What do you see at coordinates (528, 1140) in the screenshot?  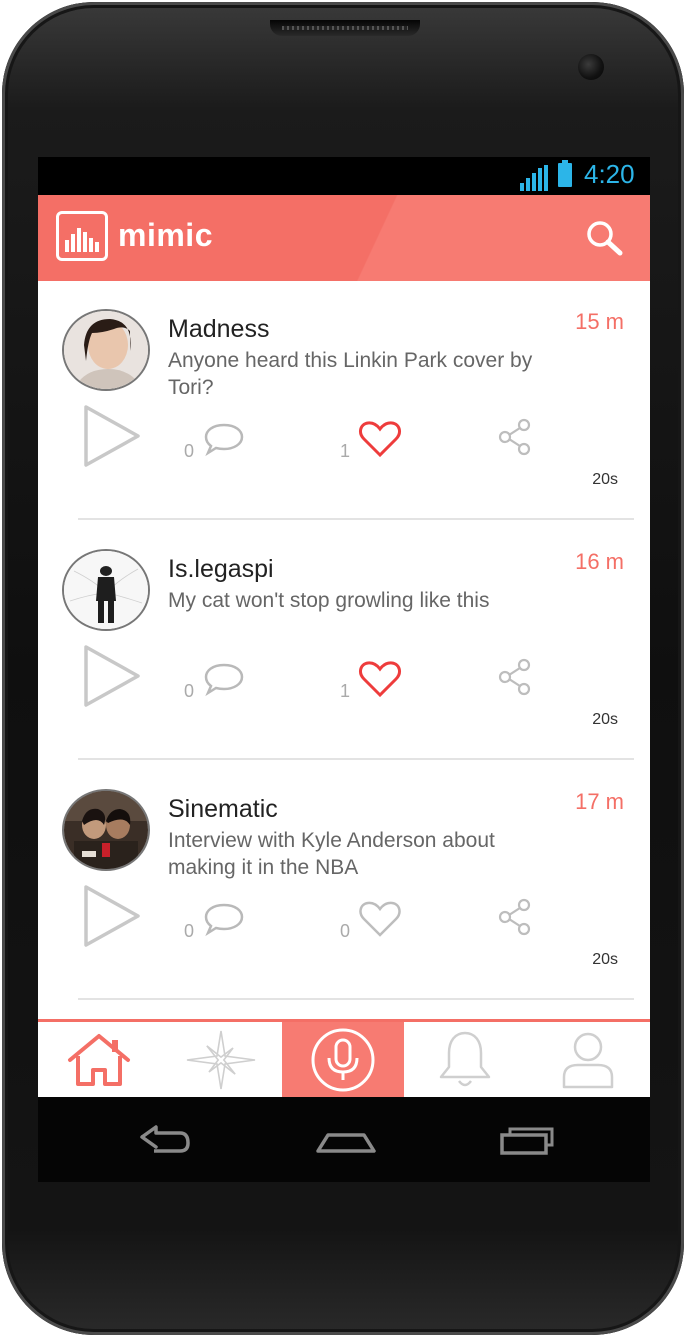 I see `recent-apps-icon` at bounding box center [528, 1140].